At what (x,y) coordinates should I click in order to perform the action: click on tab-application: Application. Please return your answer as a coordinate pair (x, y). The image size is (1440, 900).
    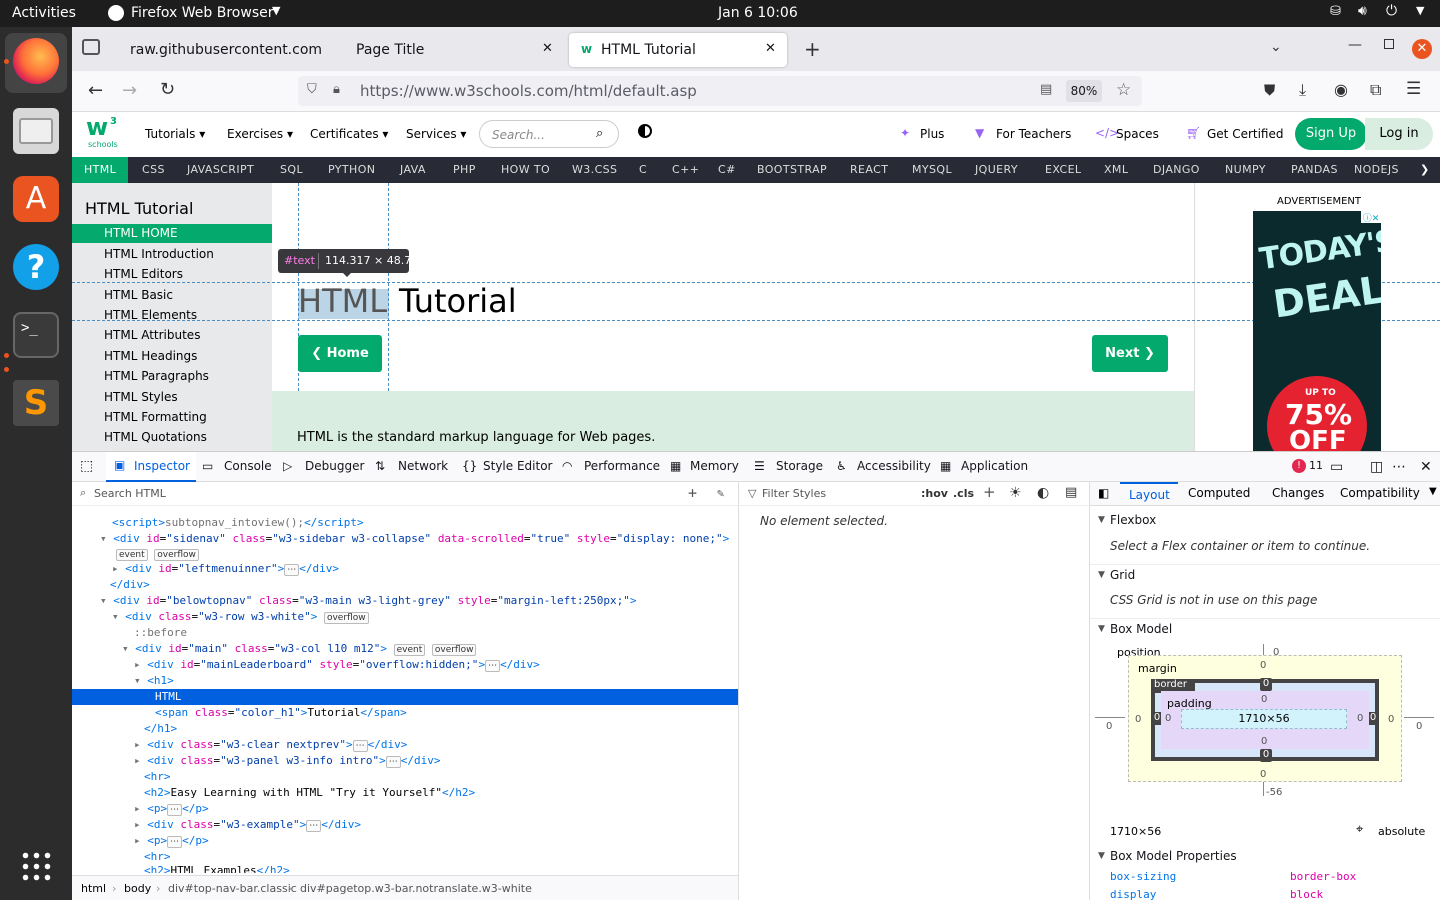
    Looking at the image, I should click on (994, 466).